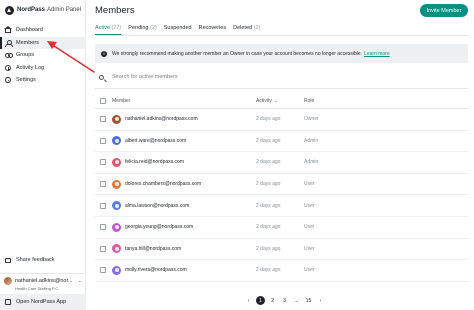  Describe the element at coordinates (212, 77) in the screenshot. I see `search-input` at that location.